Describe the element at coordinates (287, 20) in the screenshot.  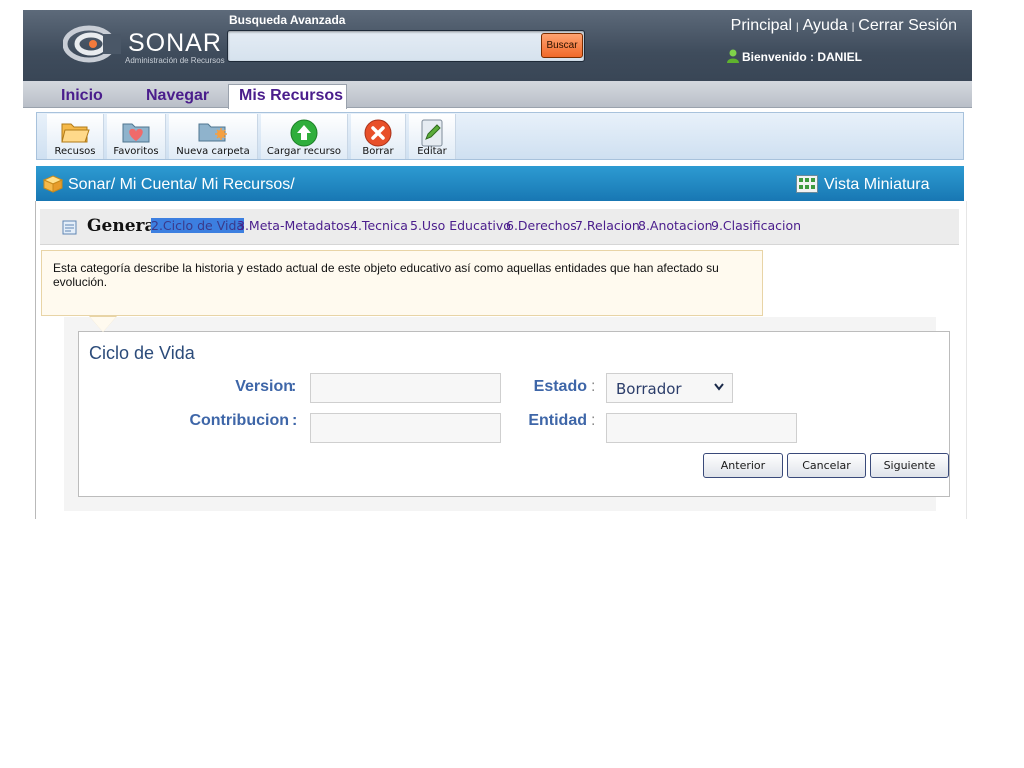
I see `advanced-search-link: Busqueda Avanzada` at that location.